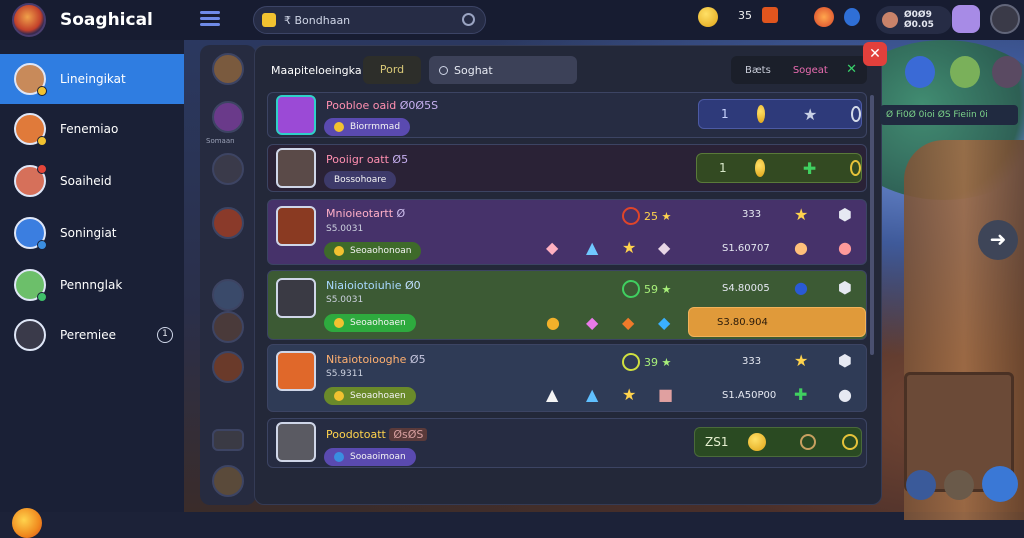 The image size is (1024, 538). I want to click on close-button: ✕, so click(875, 54).